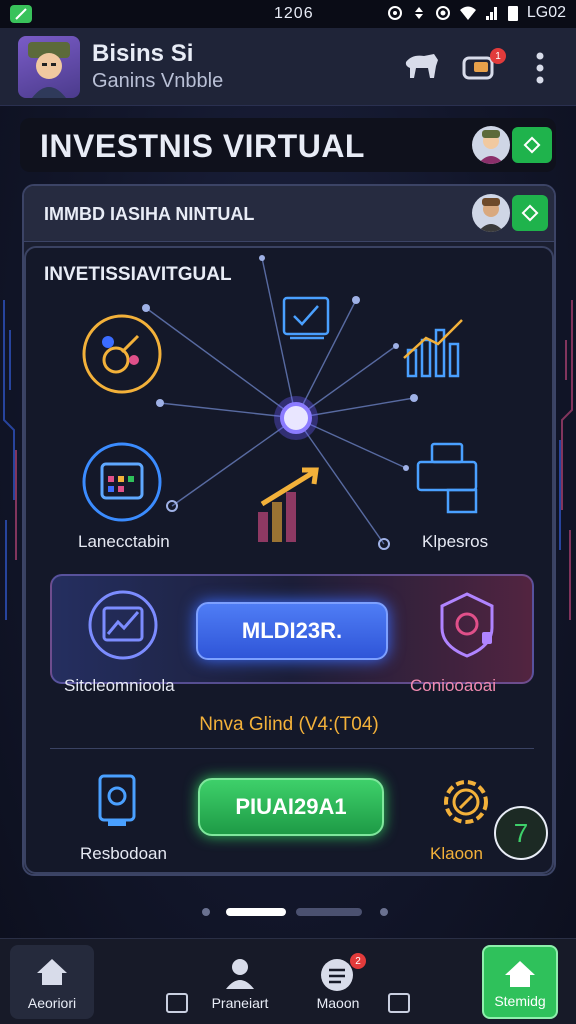  I want to click on primary-blue-button: MLDI23R., so click(292, 631).